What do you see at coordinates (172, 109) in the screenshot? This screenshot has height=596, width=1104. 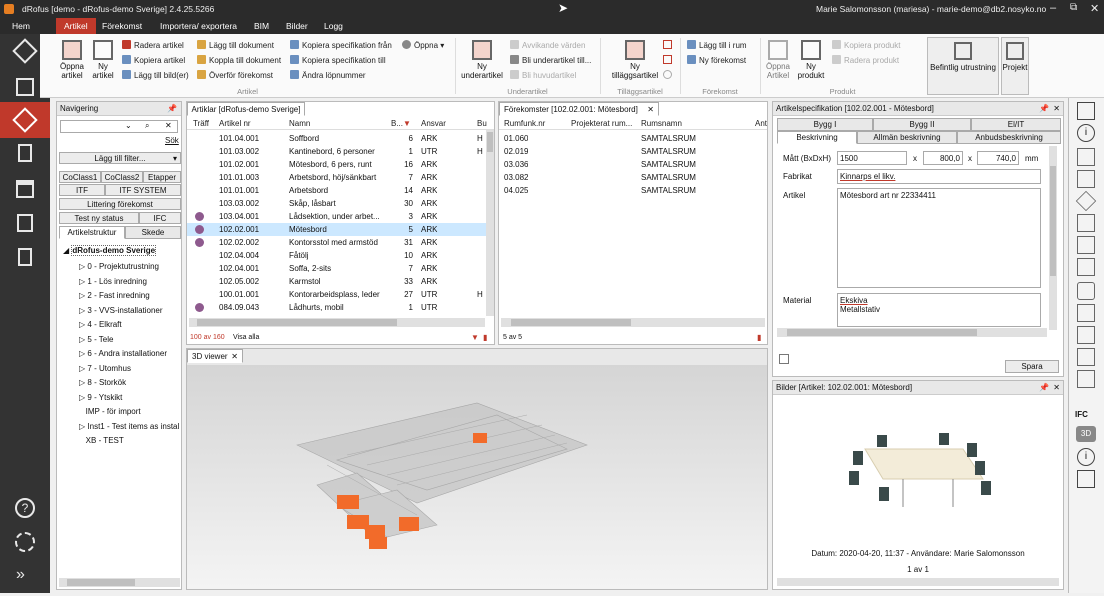 I see `pin-icon: 📌` at bounding box center [172, 109].